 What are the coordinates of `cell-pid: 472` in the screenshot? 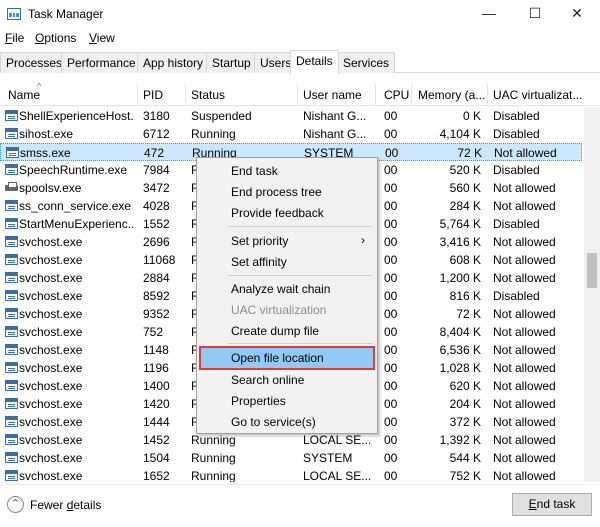 It's located at (154, 153).